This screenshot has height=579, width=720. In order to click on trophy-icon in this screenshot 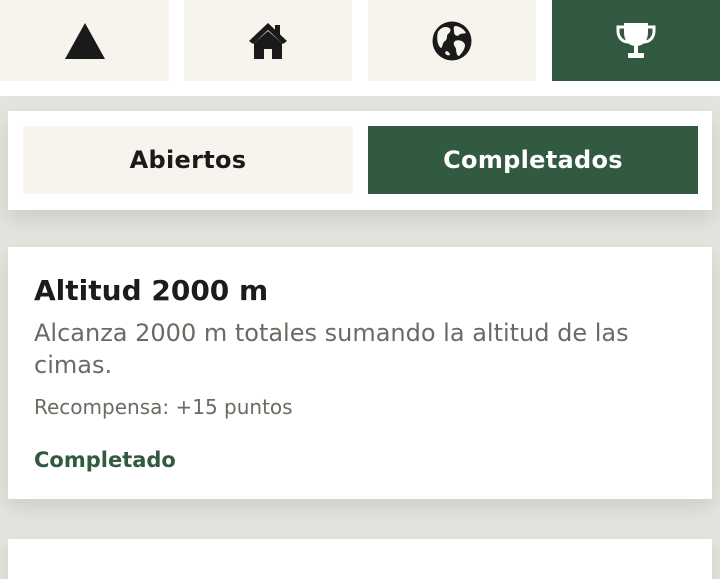, I will do `click(636, 40)`.